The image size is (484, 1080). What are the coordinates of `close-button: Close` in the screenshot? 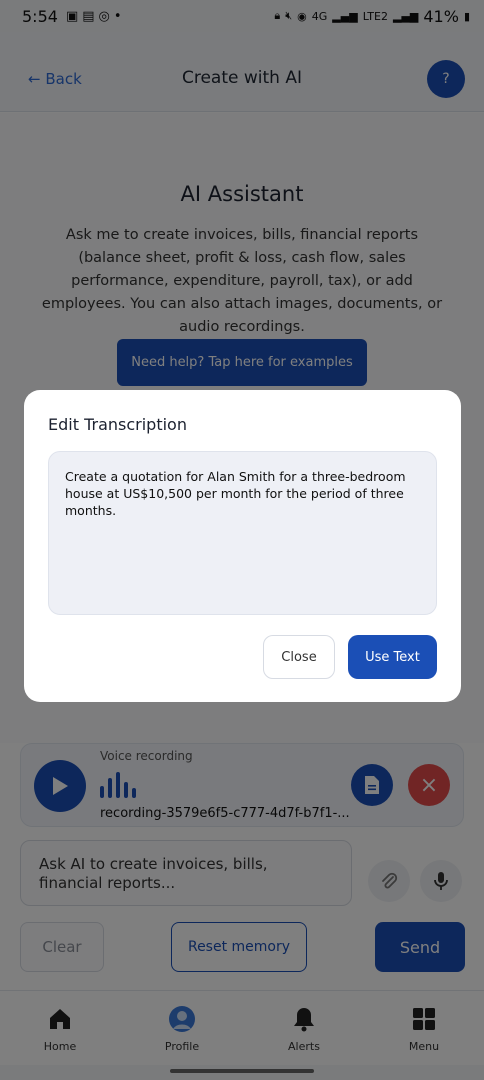 It's located at (299, 657).